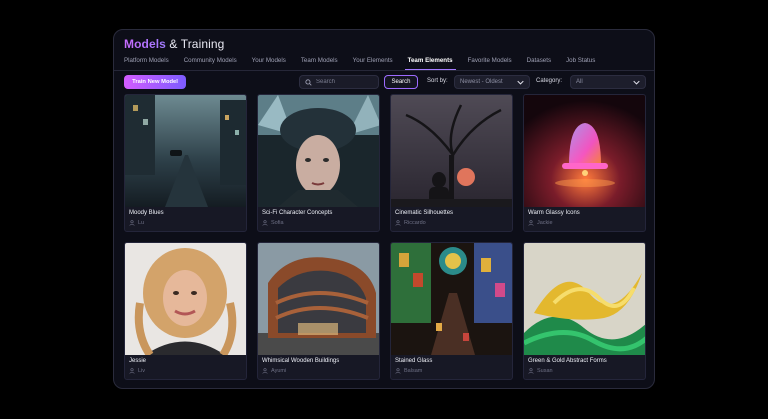 The image size is (768, 419). I want to click on card-author-name: Susan, so click(545, 371).